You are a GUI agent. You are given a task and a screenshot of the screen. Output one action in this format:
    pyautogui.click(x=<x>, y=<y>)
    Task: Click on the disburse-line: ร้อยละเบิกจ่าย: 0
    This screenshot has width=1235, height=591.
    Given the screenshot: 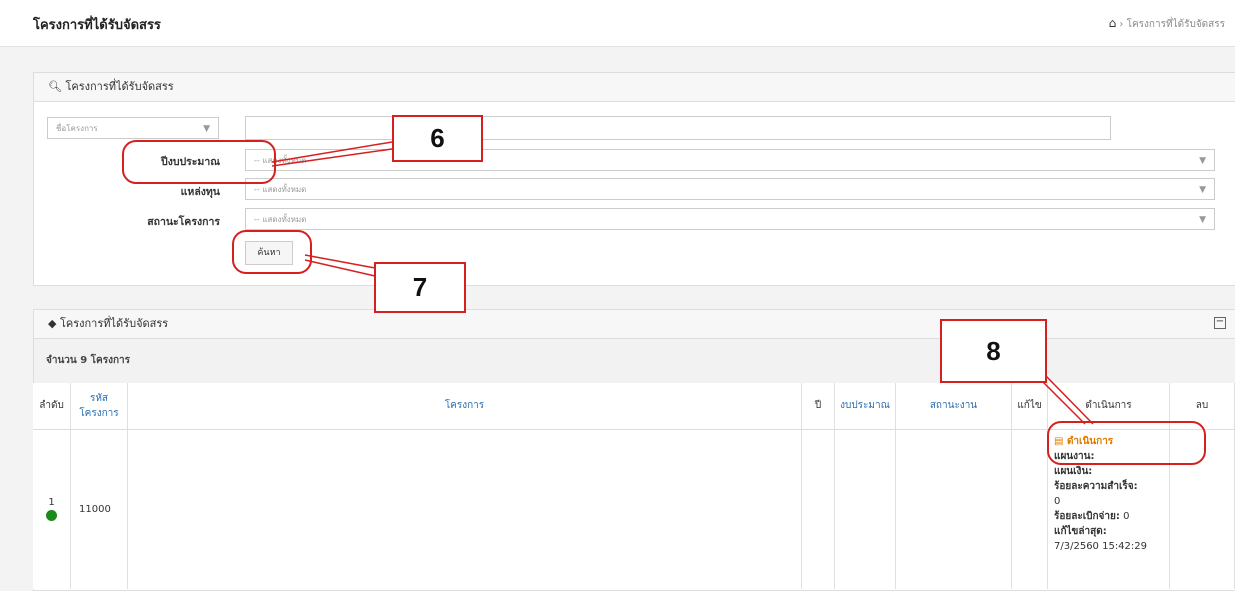 What is the action you would take?
    pyautogui.click(x=1092, y=516)
    